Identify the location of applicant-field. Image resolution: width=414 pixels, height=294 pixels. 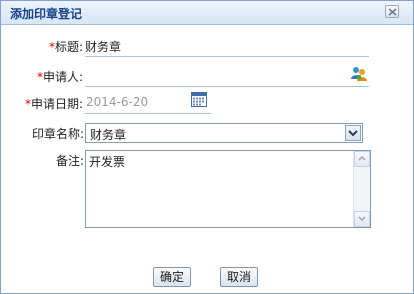
(215, 76).